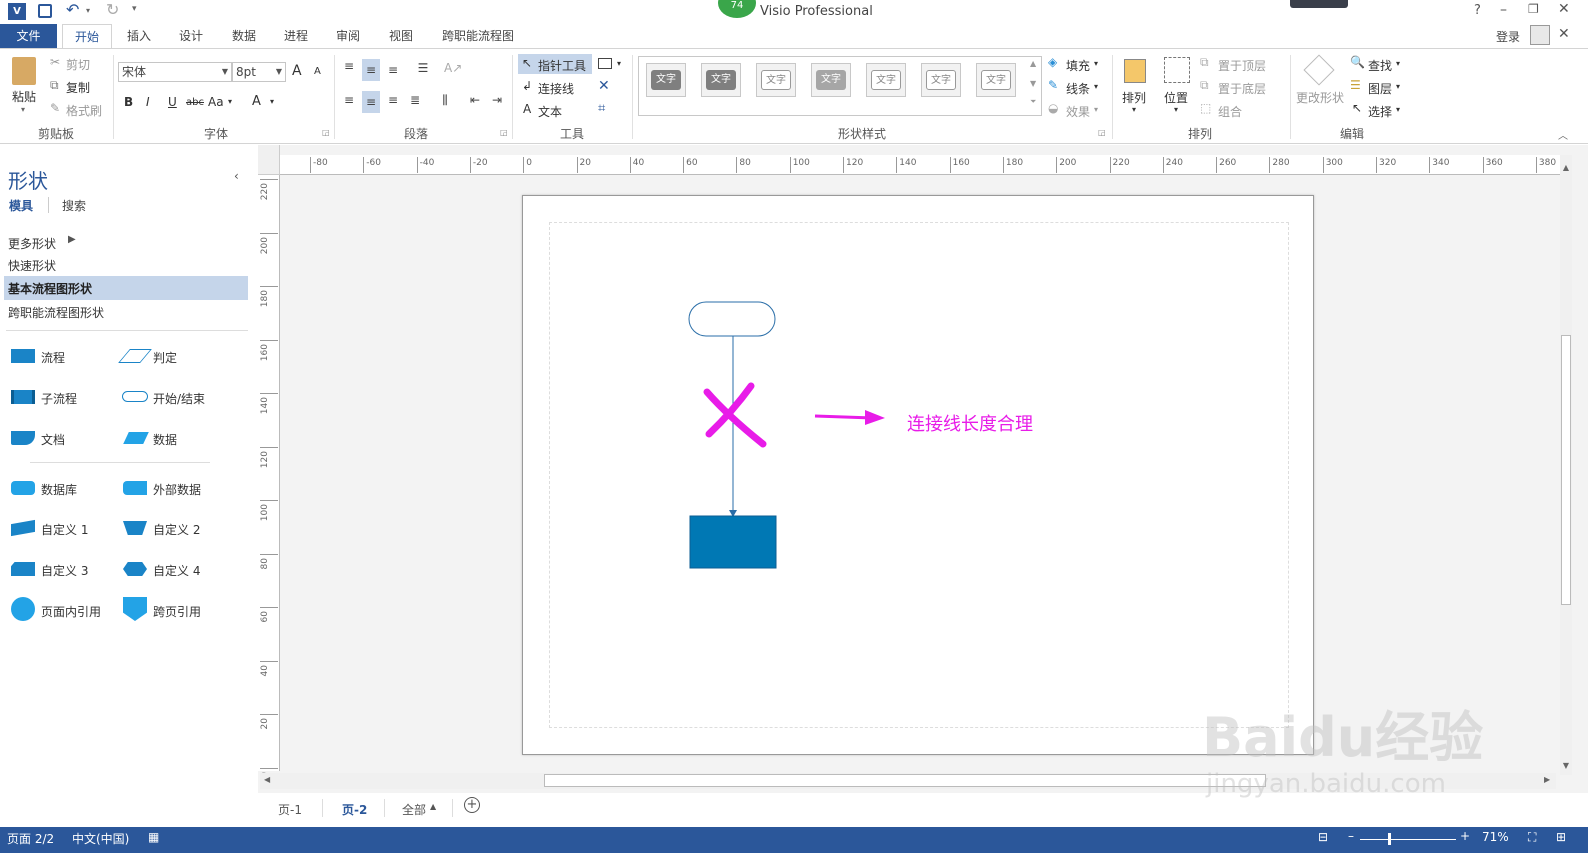 This screenshot has height=853, width=1588. Describe the element at coordinates (1564, 9) in the screenshot. I see `close-icon: ✕` at that location.